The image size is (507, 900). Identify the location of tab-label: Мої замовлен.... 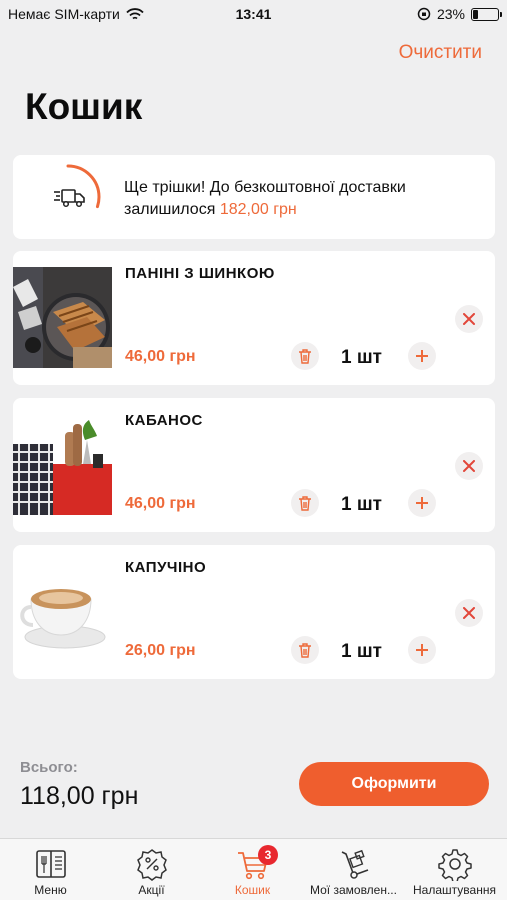
(353, 890).